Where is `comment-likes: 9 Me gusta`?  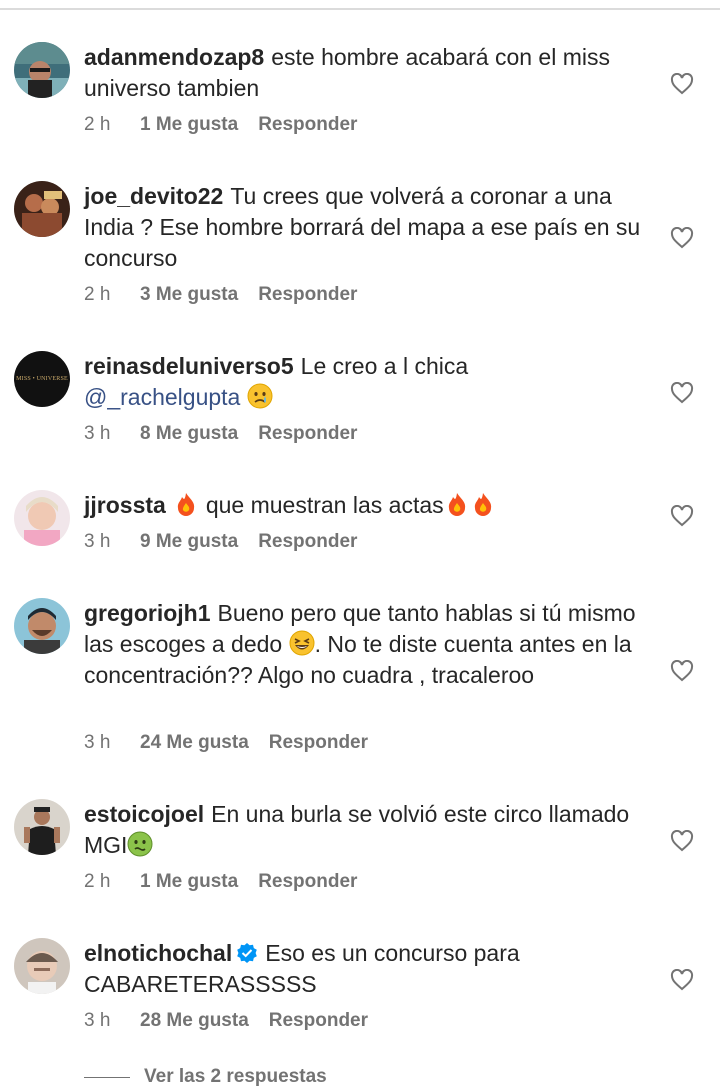
comment-likes: 9 Me gusta is located at coordinates (189, 542).